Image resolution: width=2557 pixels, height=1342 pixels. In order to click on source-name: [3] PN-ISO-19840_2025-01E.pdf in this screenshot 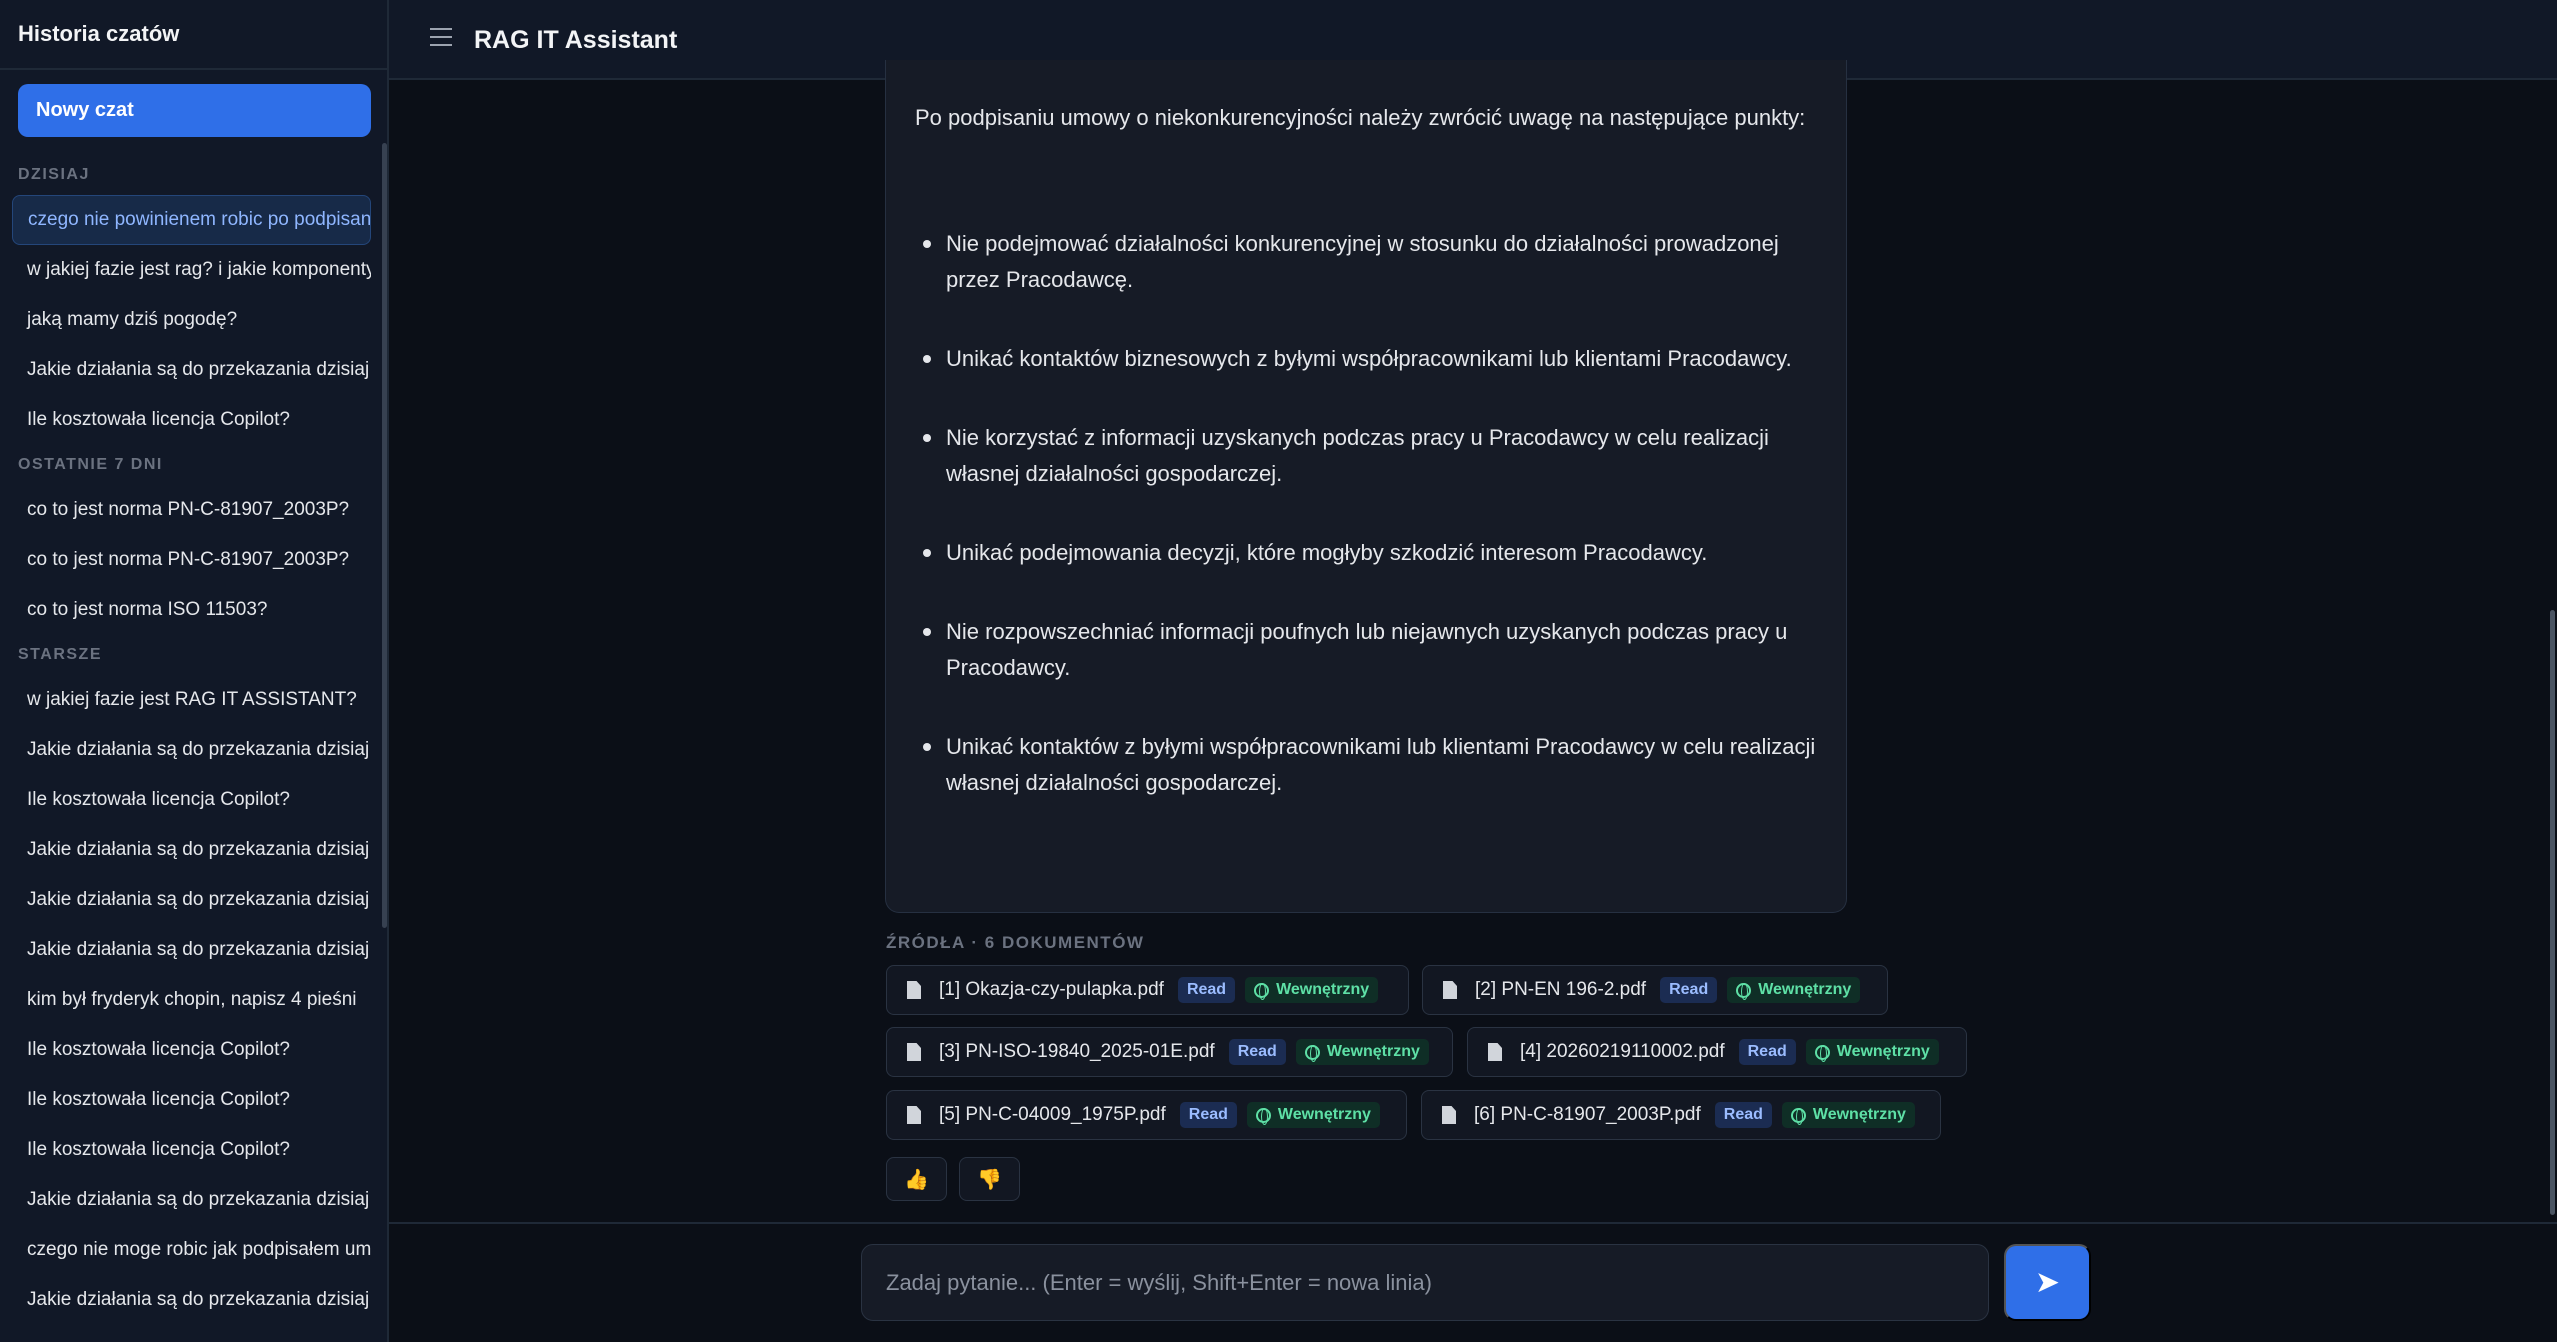, I will do `click(1077, 1051)`.